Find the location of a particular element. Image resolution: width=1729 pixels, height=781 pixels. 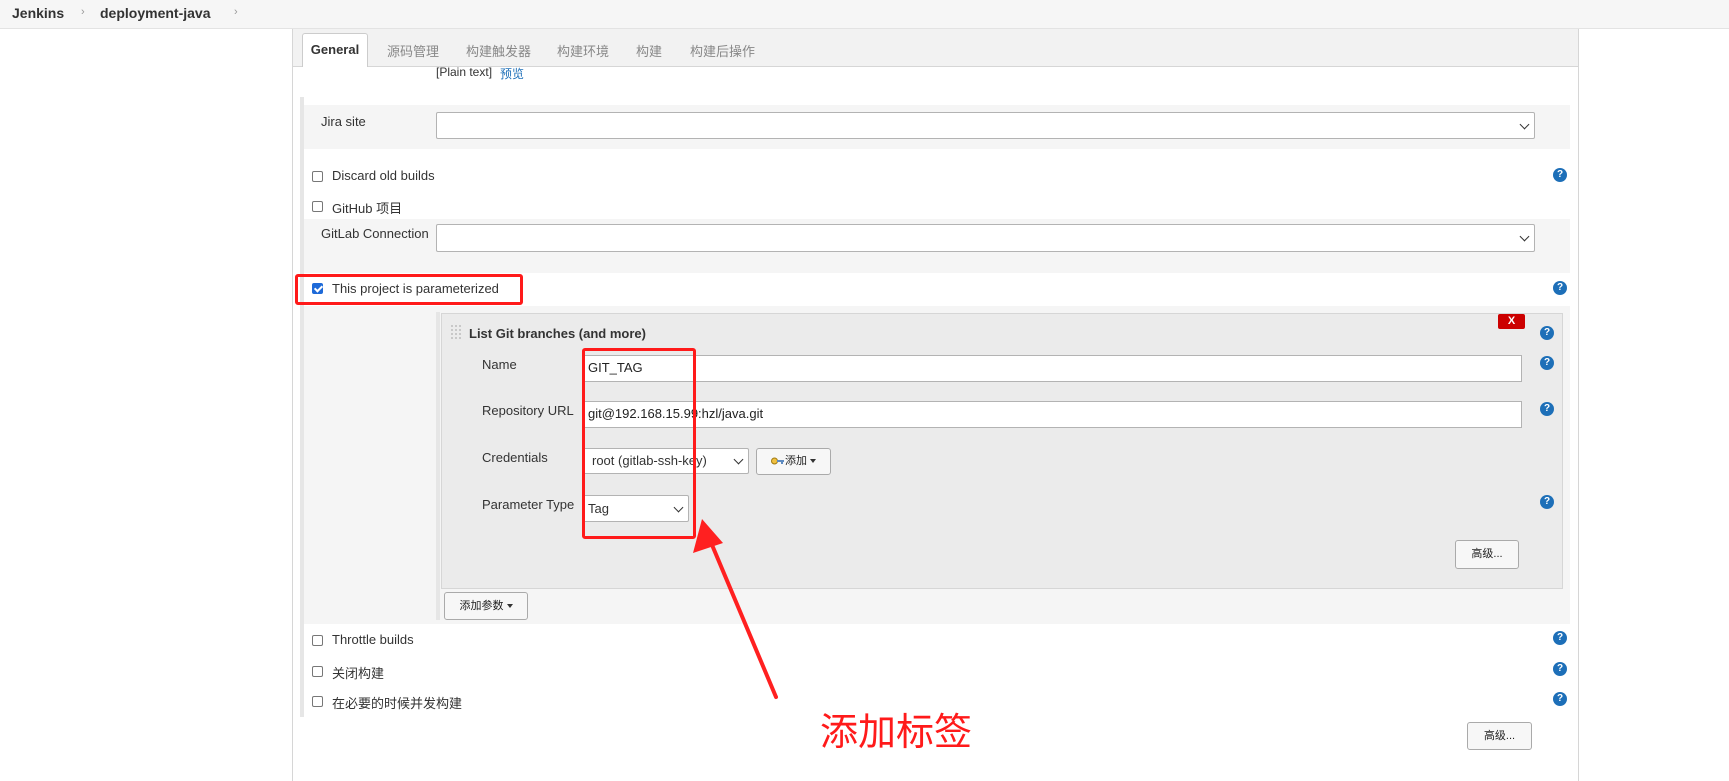

add-parameter-button: 添加参数 is located at coordinates (486, 606).